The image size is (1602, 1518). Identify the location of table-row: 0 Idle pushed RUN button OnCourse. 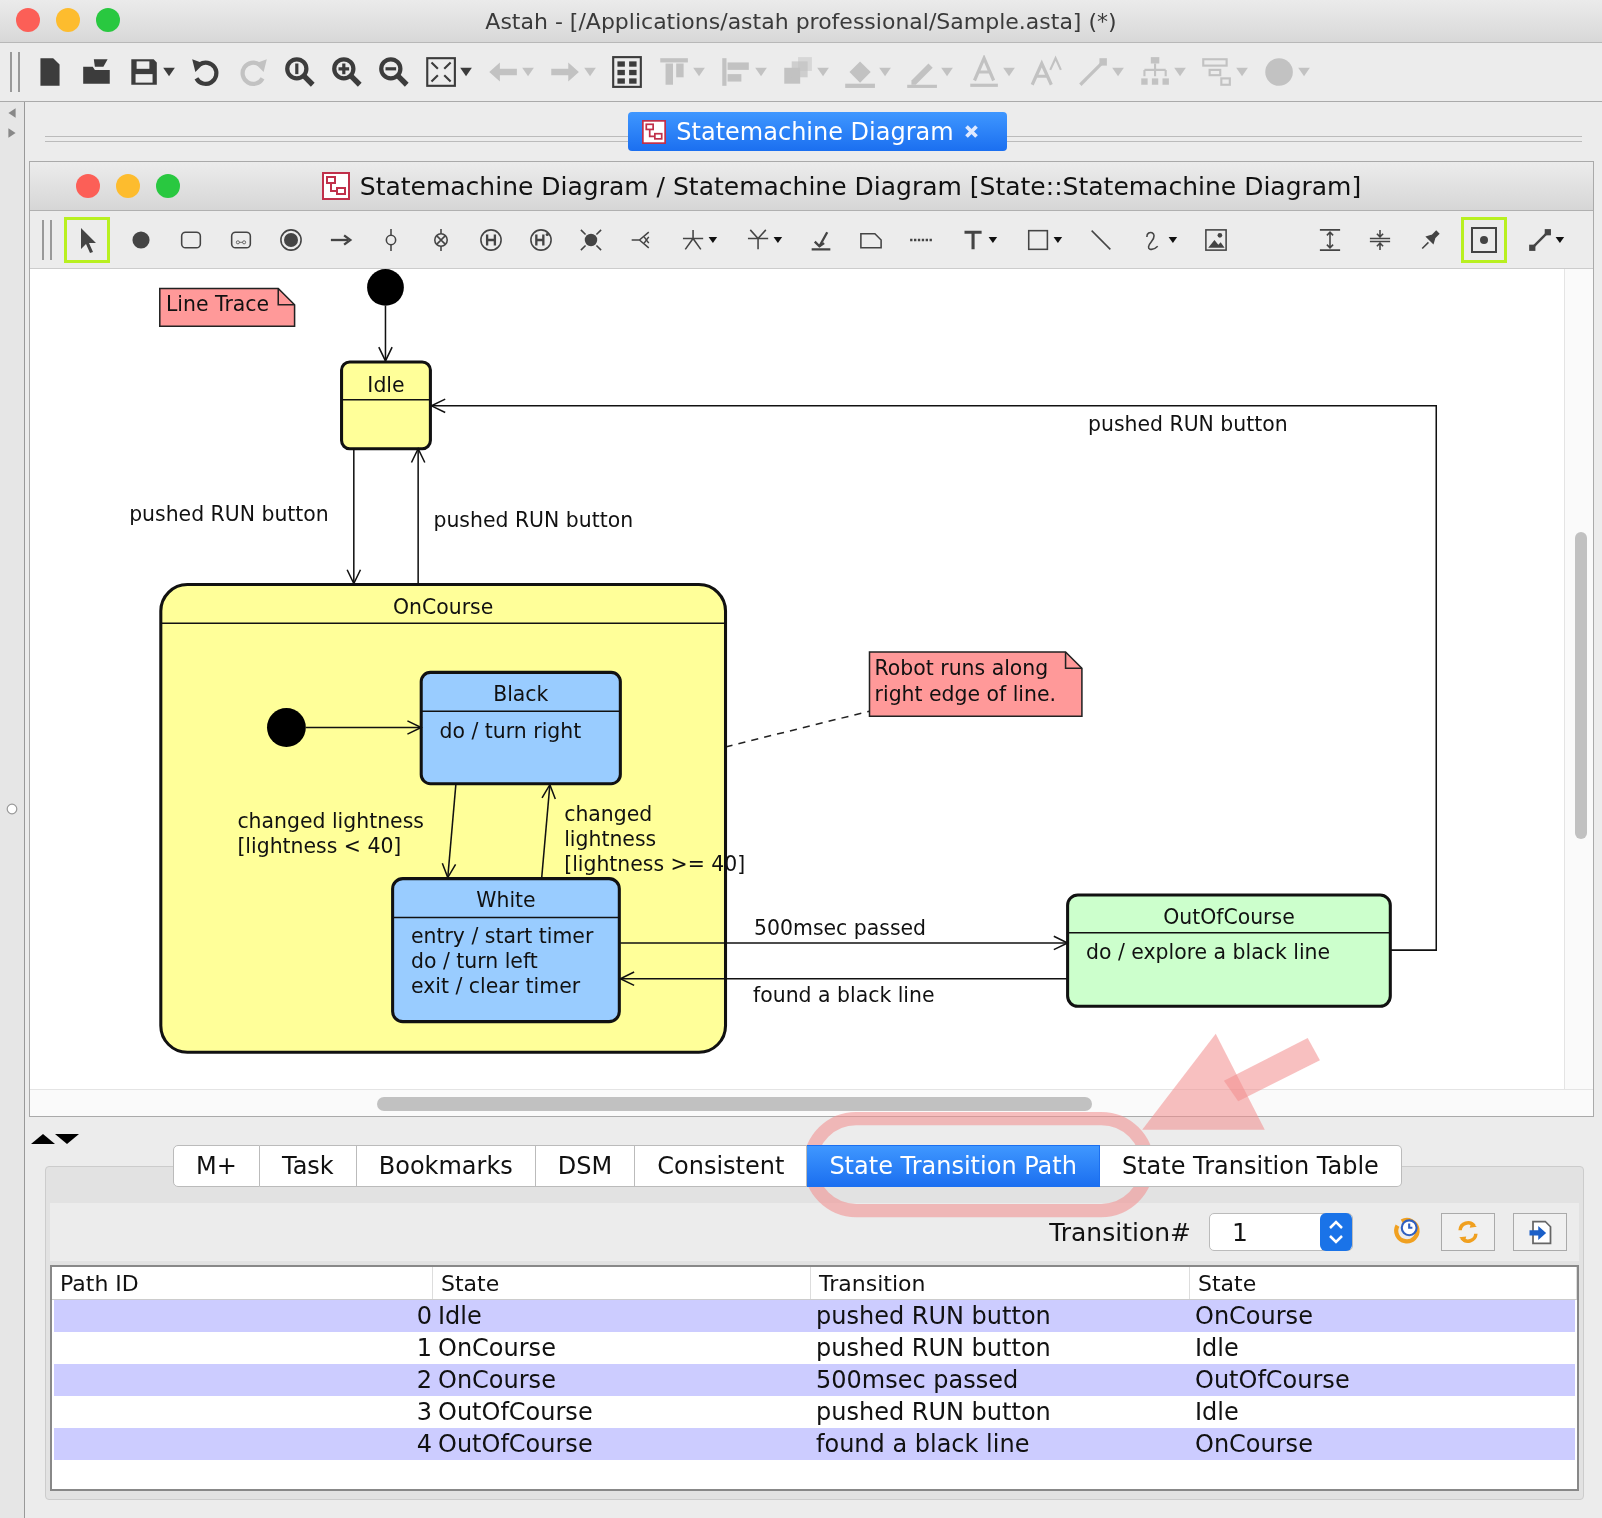
(814, 1316).